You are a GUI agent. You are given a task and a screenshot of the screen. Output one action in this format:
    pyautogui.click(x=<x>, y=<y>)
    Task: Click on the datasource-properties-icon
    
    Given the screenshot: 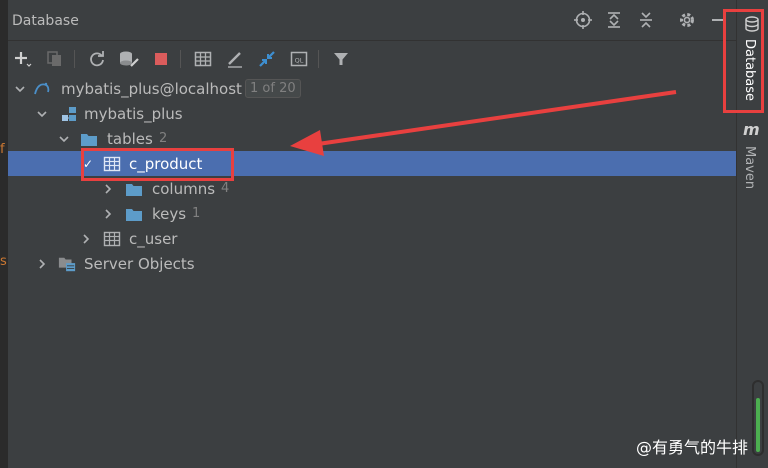 What is the action you would take?
    pyautogui.click(x=129, y=59)
    